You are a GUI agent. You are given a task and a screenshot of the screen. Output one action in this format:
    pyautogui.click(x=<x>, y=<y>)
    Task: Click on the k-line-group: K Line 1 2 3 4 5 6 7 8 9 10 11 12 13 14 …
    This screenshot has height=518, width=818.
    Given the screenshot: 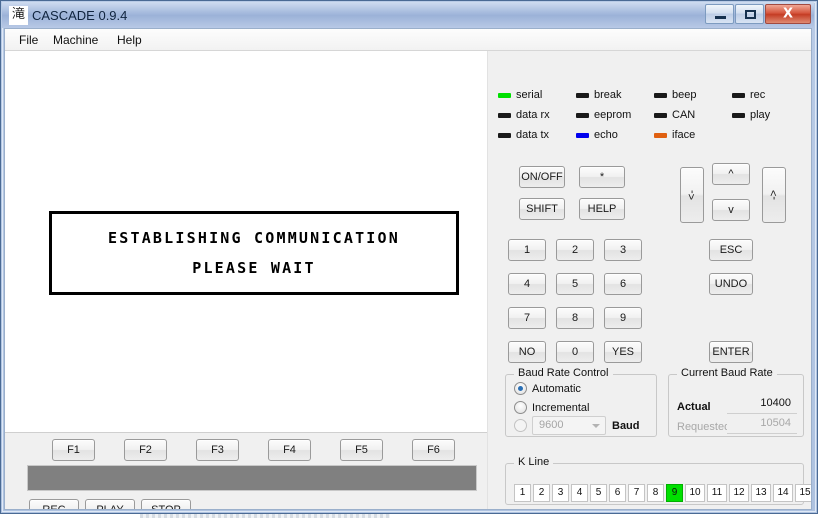 What is the action you would take?
    pyautogui.click(x=658, y=480)
    